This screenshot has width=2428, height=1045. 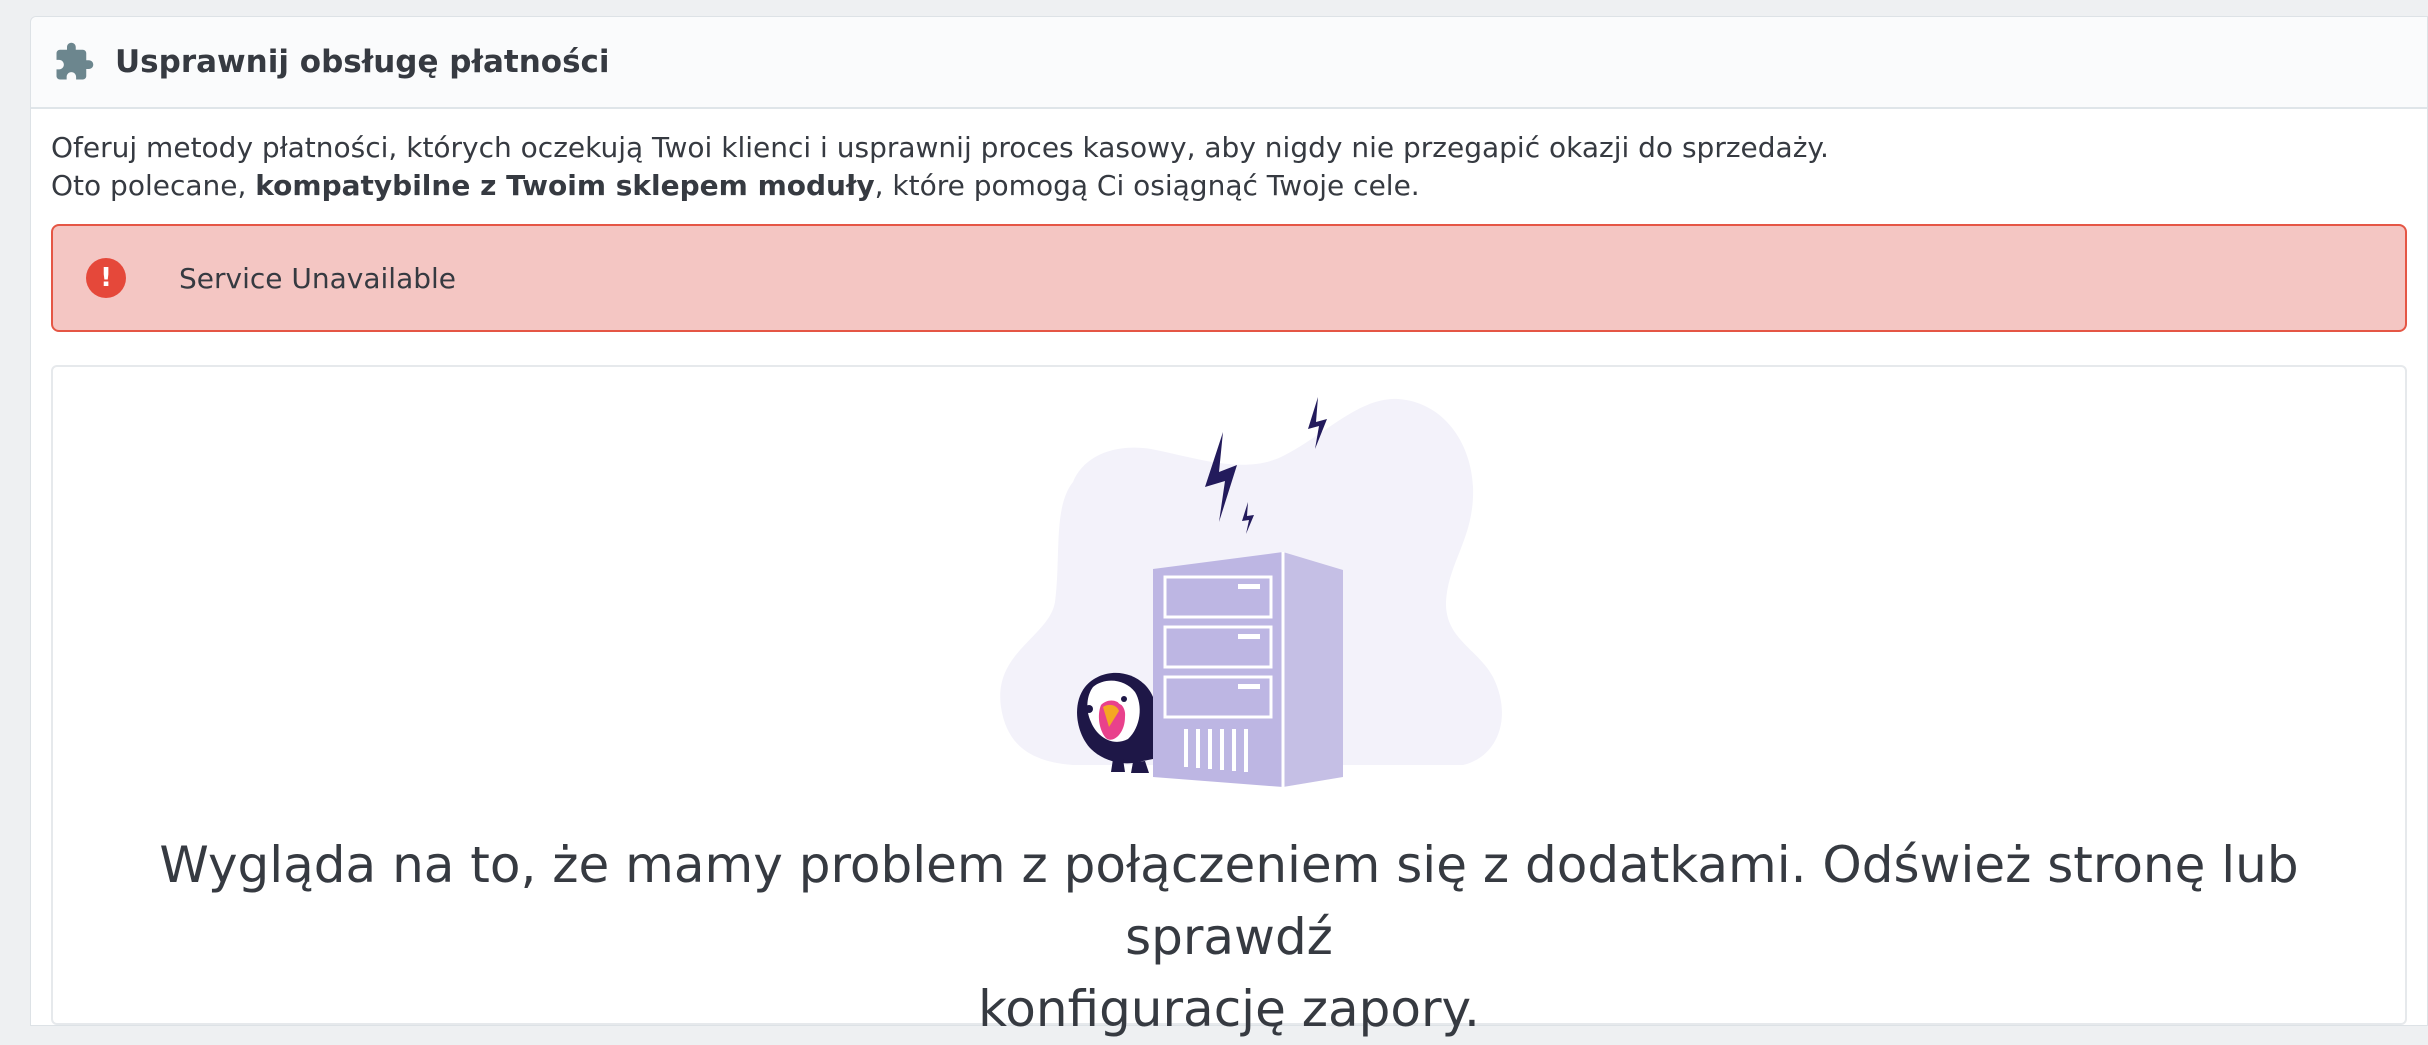 What do you see at coordinates (74, 62) in the screenshot?
I see `puzzle-icon` at bounding box center [74, 62].